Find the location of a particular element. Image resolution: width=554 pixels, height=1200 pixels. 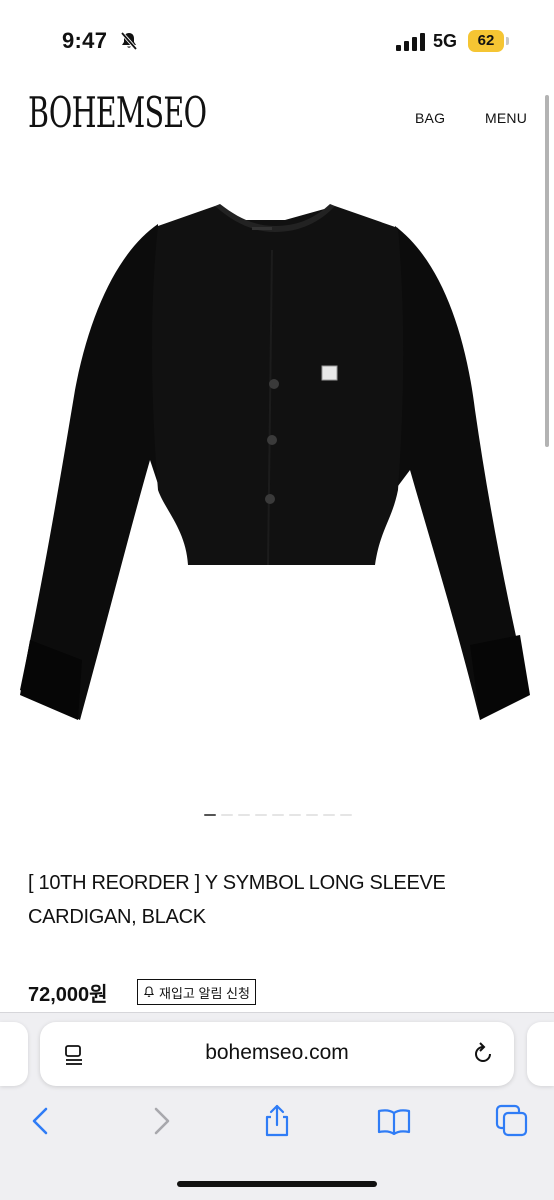

image-carousel-dots is located at coordinates (278, 816).